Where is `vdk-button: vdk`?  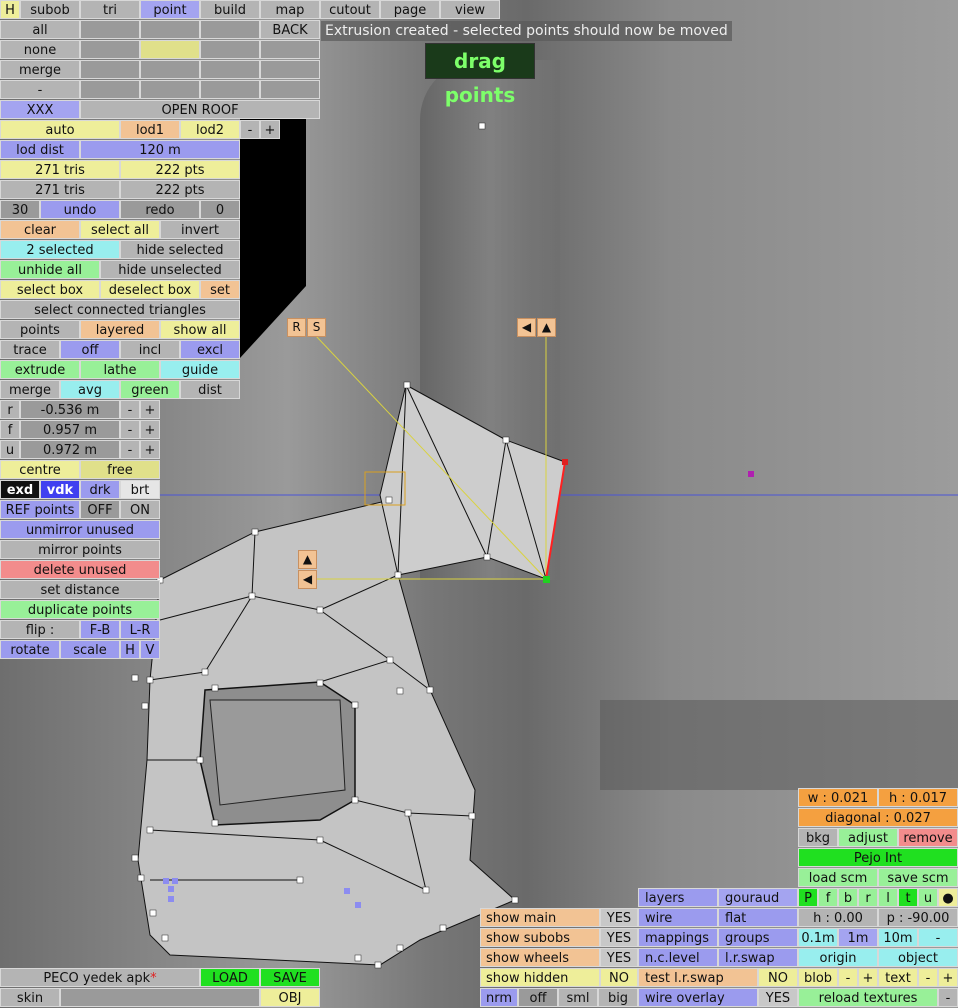
vdk-button: vdk is located at coordinates (60, 489).